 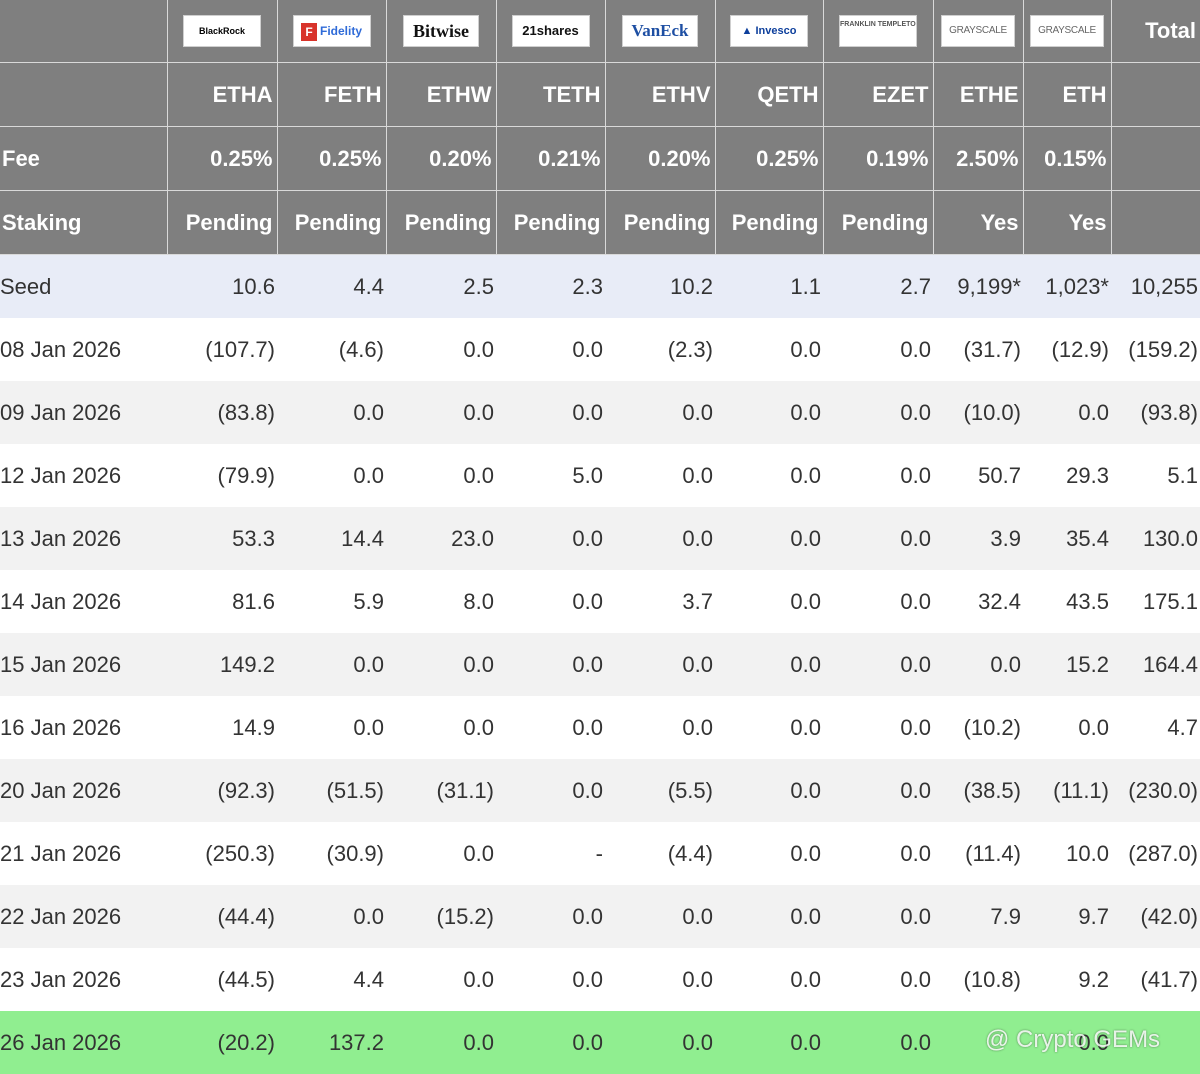 What do you see at coordinates (769, 287) in the screenshot?
I see `flow-cell: 1.1` at bounding box center [769, 287].